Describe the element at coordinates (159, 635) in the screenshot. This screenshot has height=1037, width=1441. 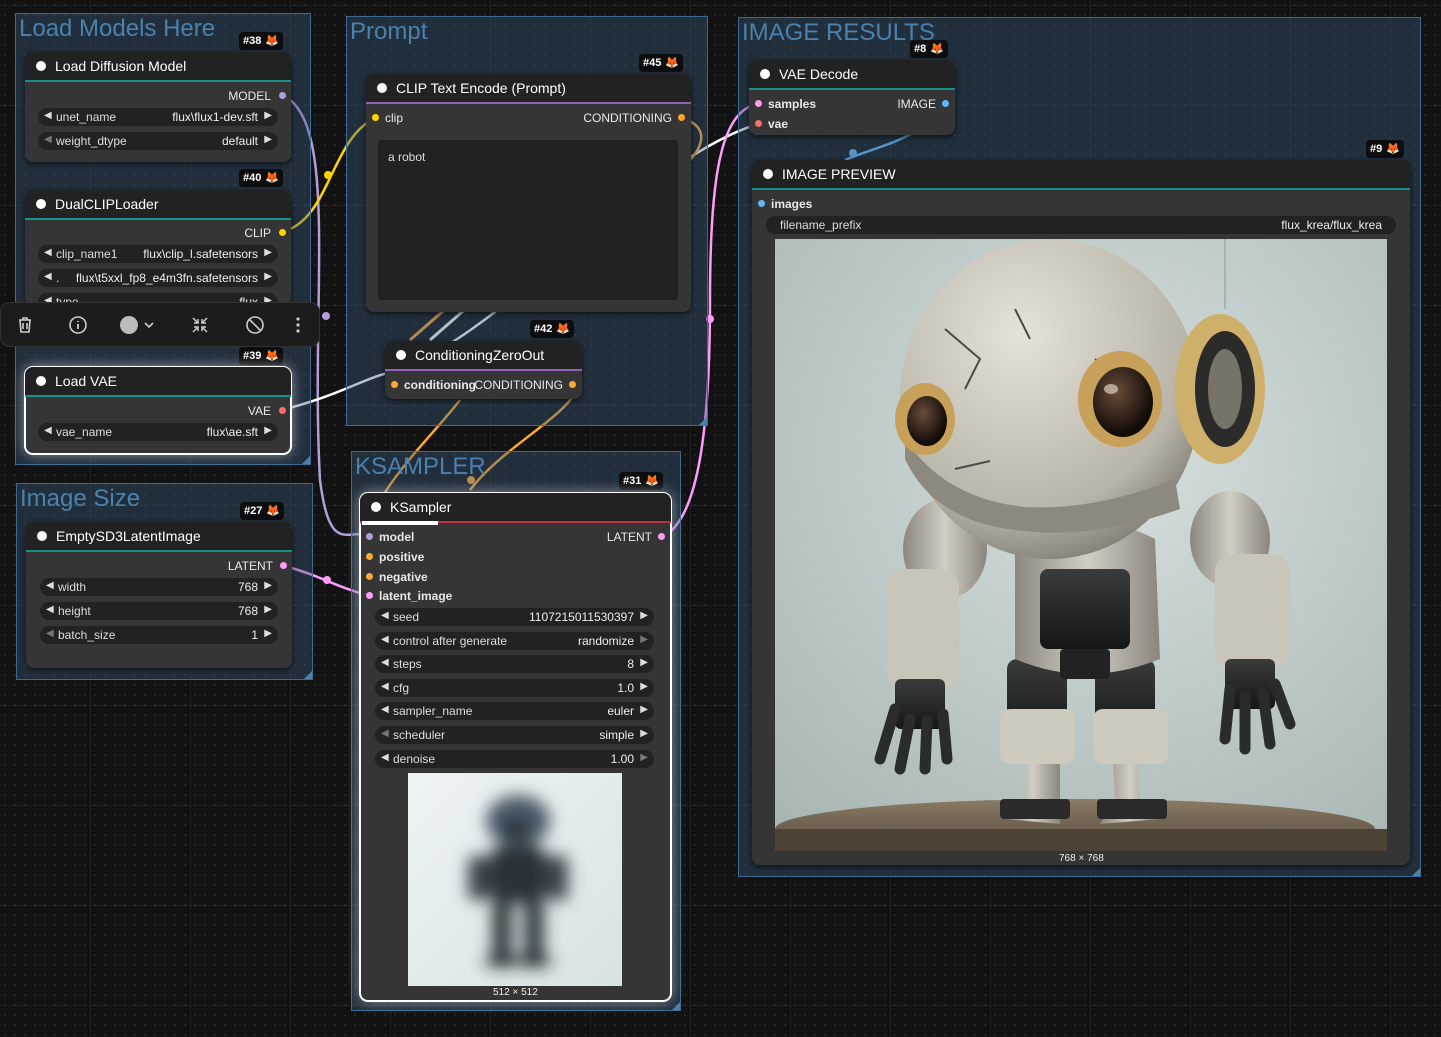
I see `widget-batch-size: ◀ batch_size 1 ▶` at that location.